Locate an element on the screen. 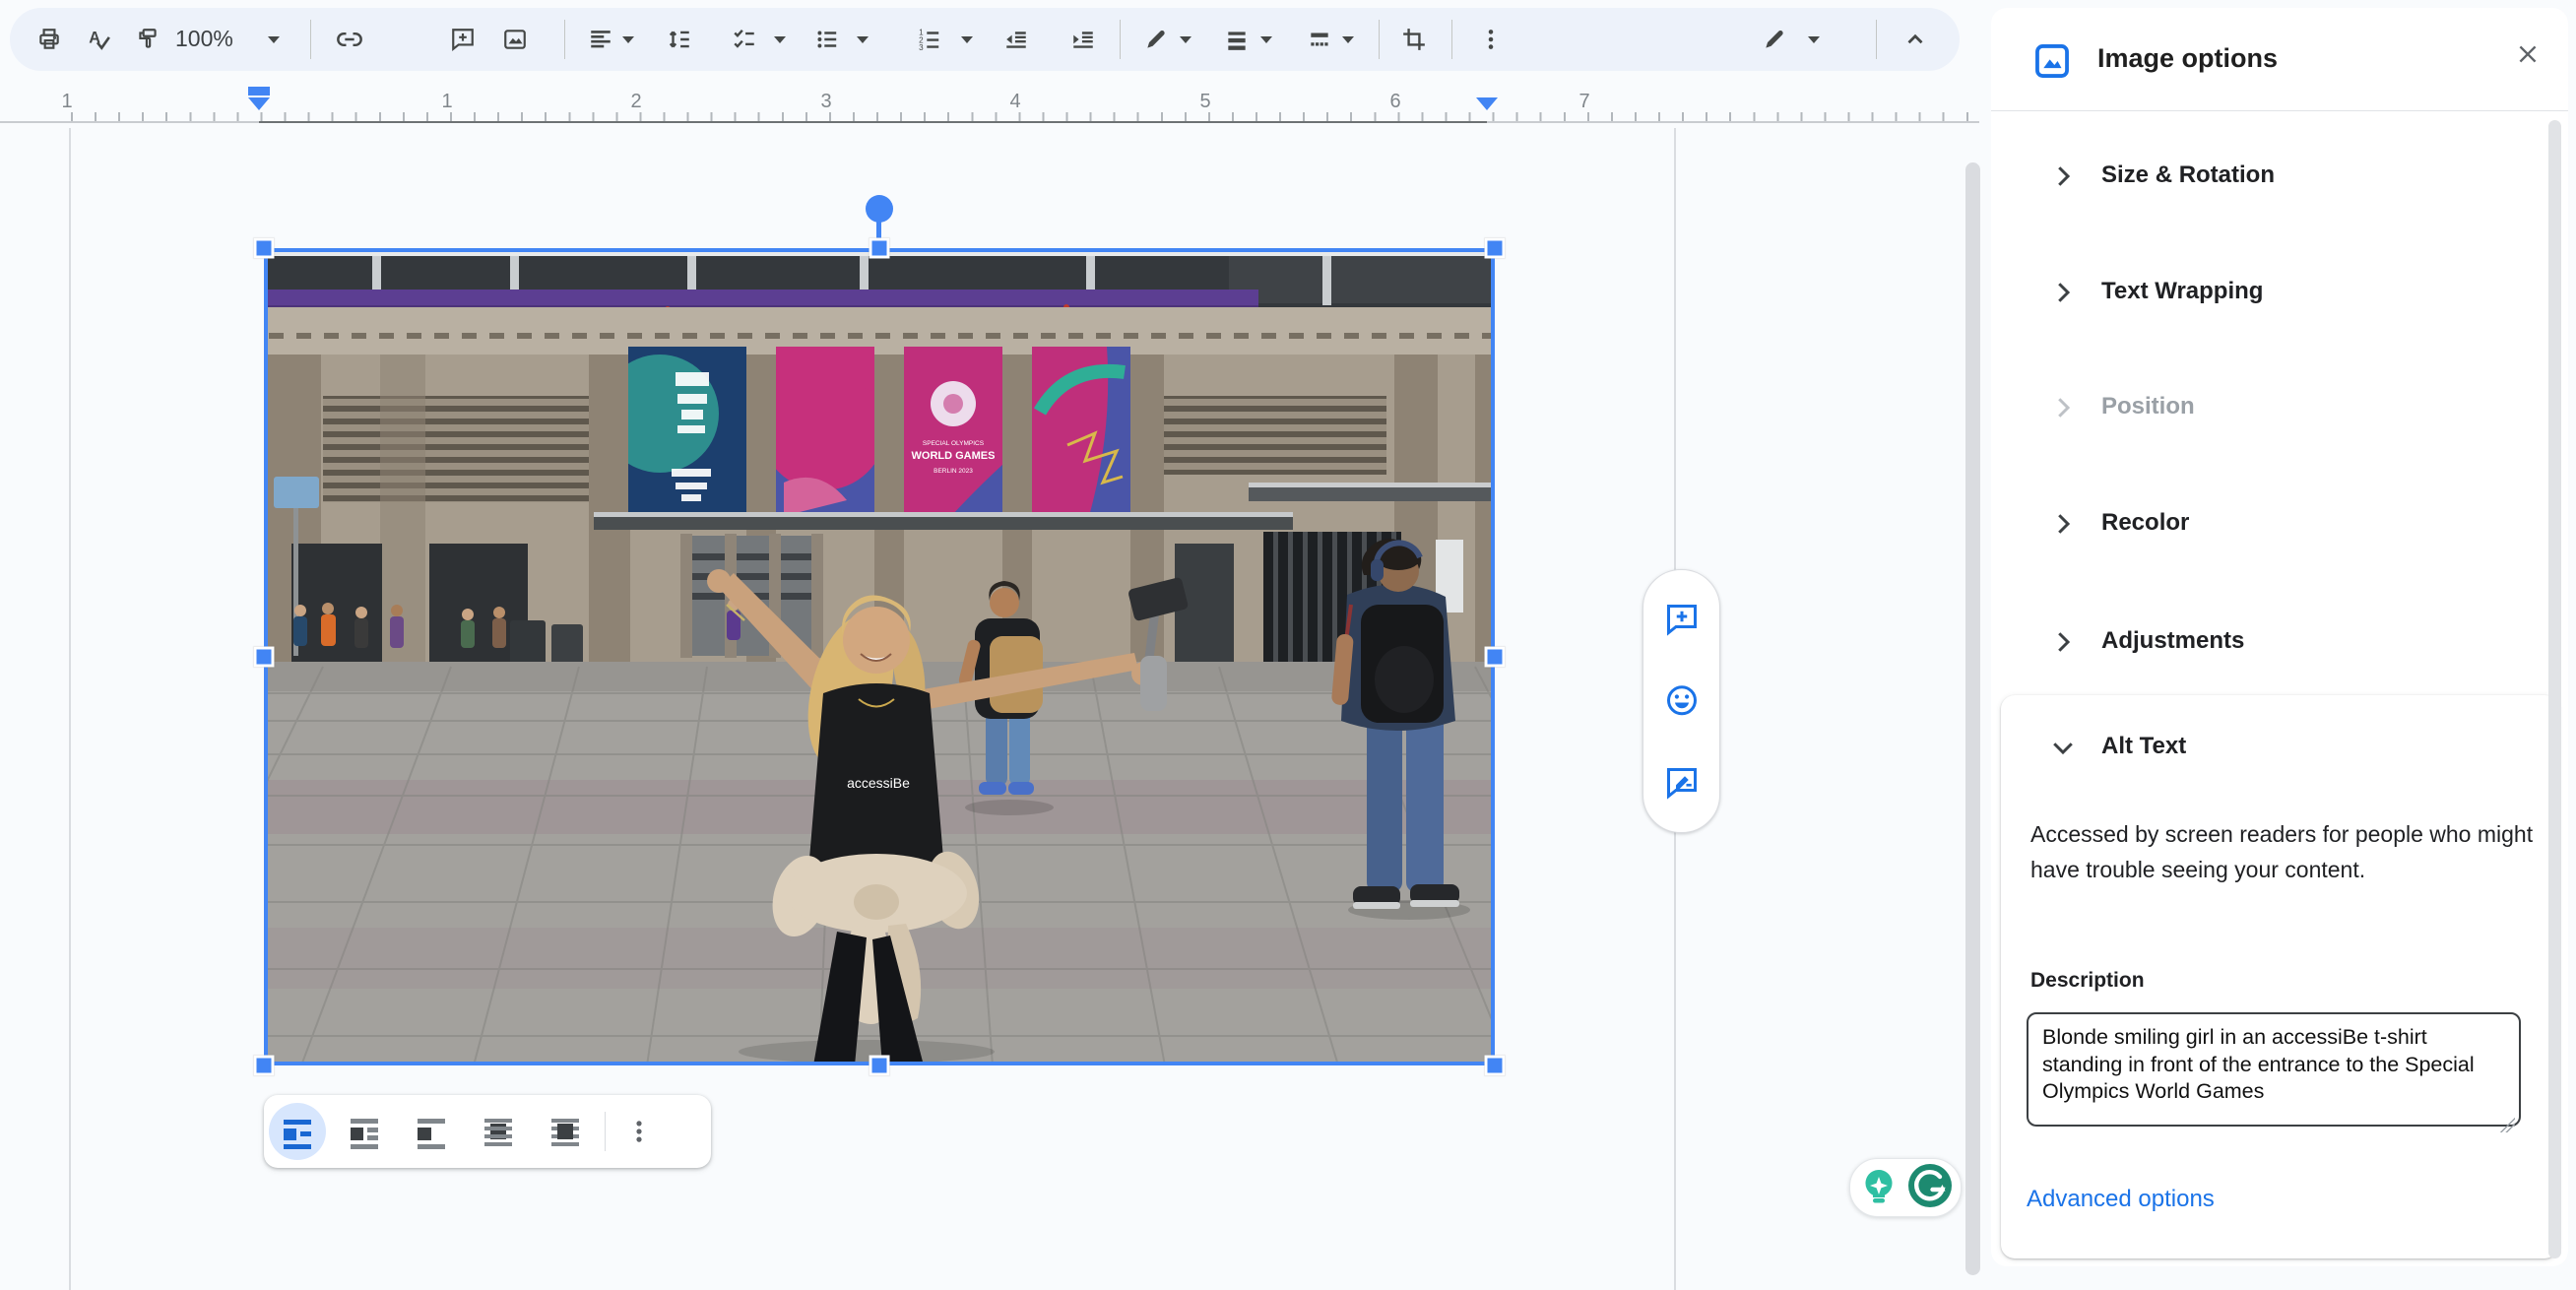 This screenshot has width=2576, height=1290. section-recolor: Recolor is located at coordinates (2279, 524).